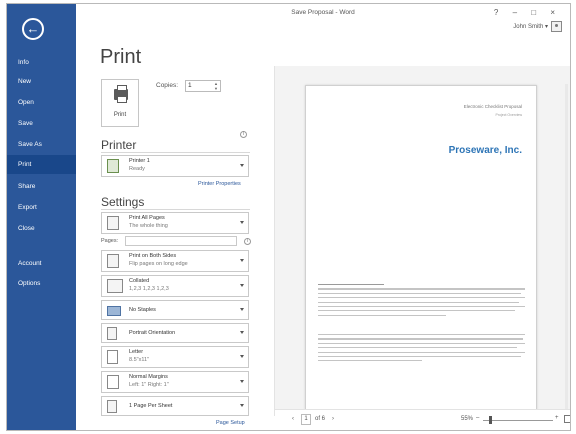  What do you see at coordinates (181, 241) in the screenshot?
I see `pages-input` at bounding box center [181, 241].